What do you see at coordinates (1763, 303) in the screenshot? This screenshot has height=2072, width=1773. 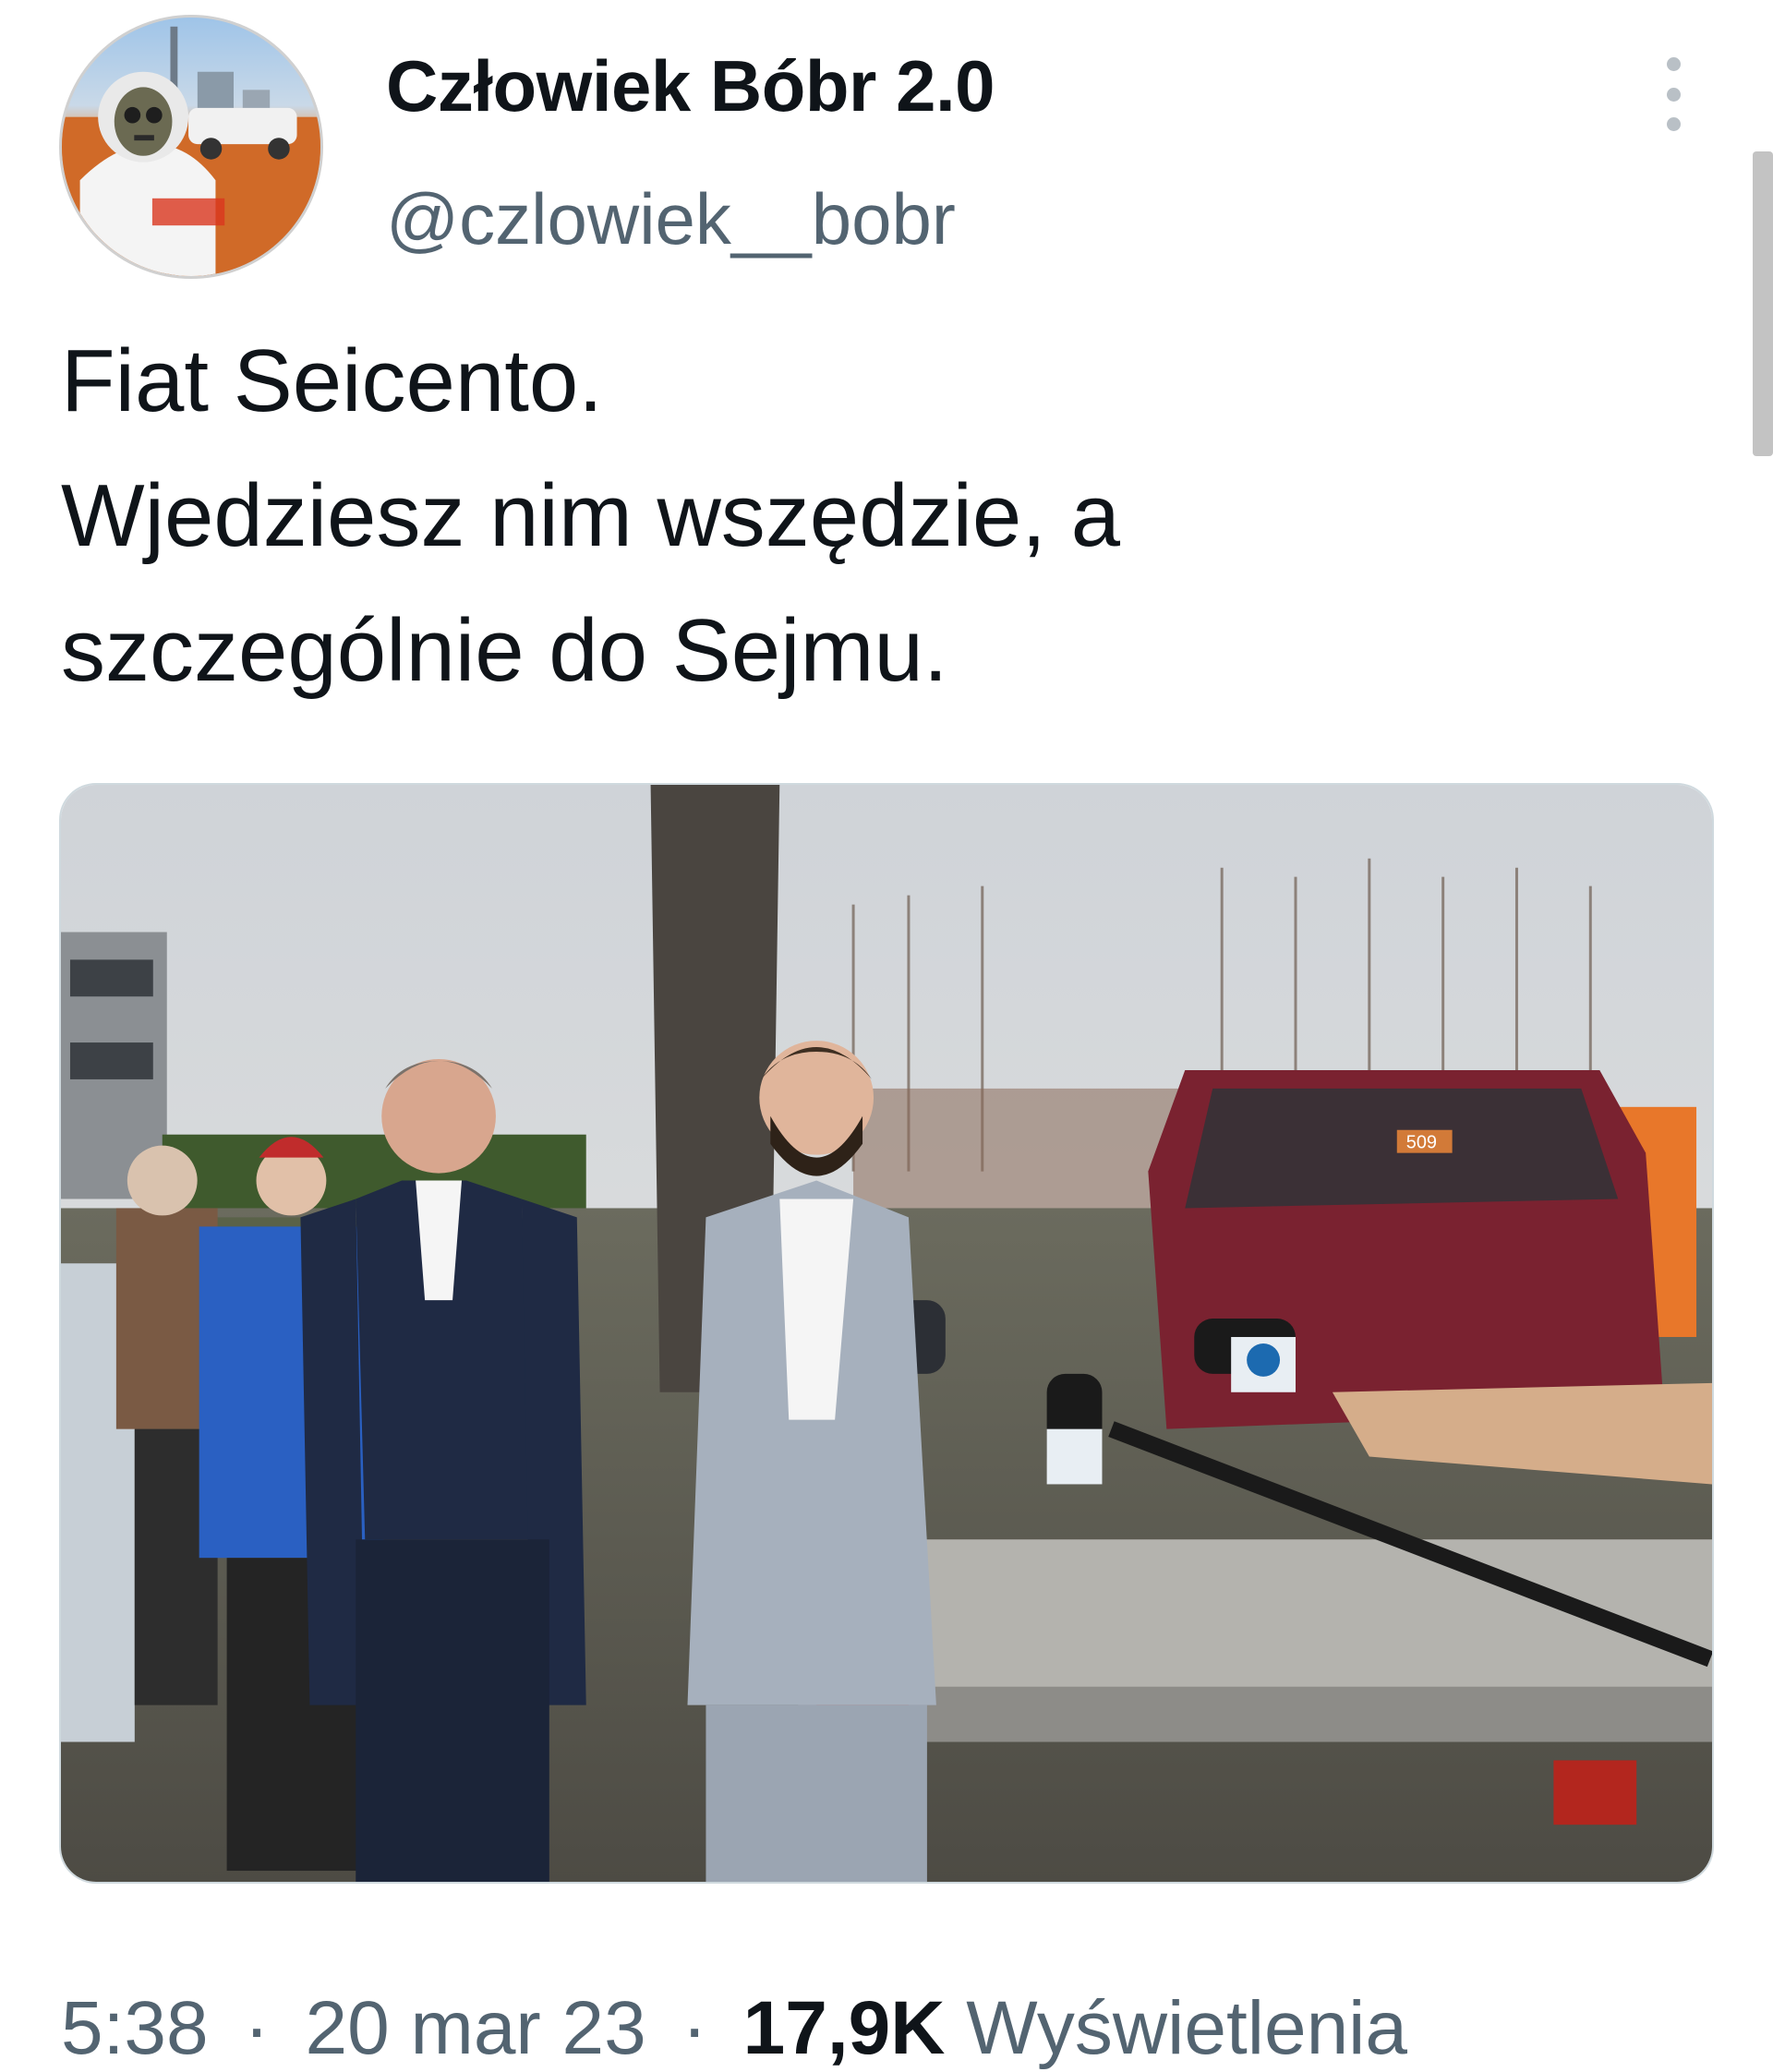 I see `scrollbar` at bounding box center [1763, 303].